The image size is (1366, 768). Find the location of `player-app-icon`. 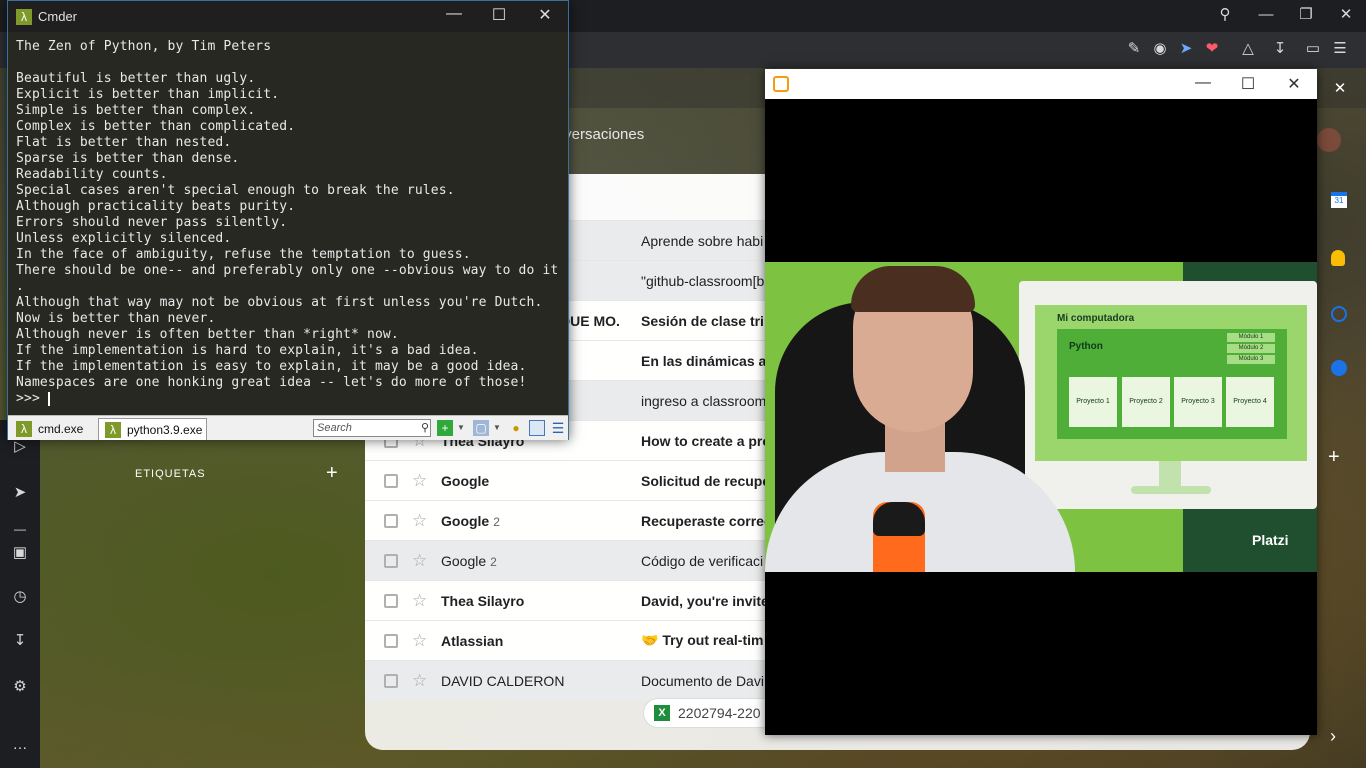

player-app-icon is located at coordinates (781, 84).